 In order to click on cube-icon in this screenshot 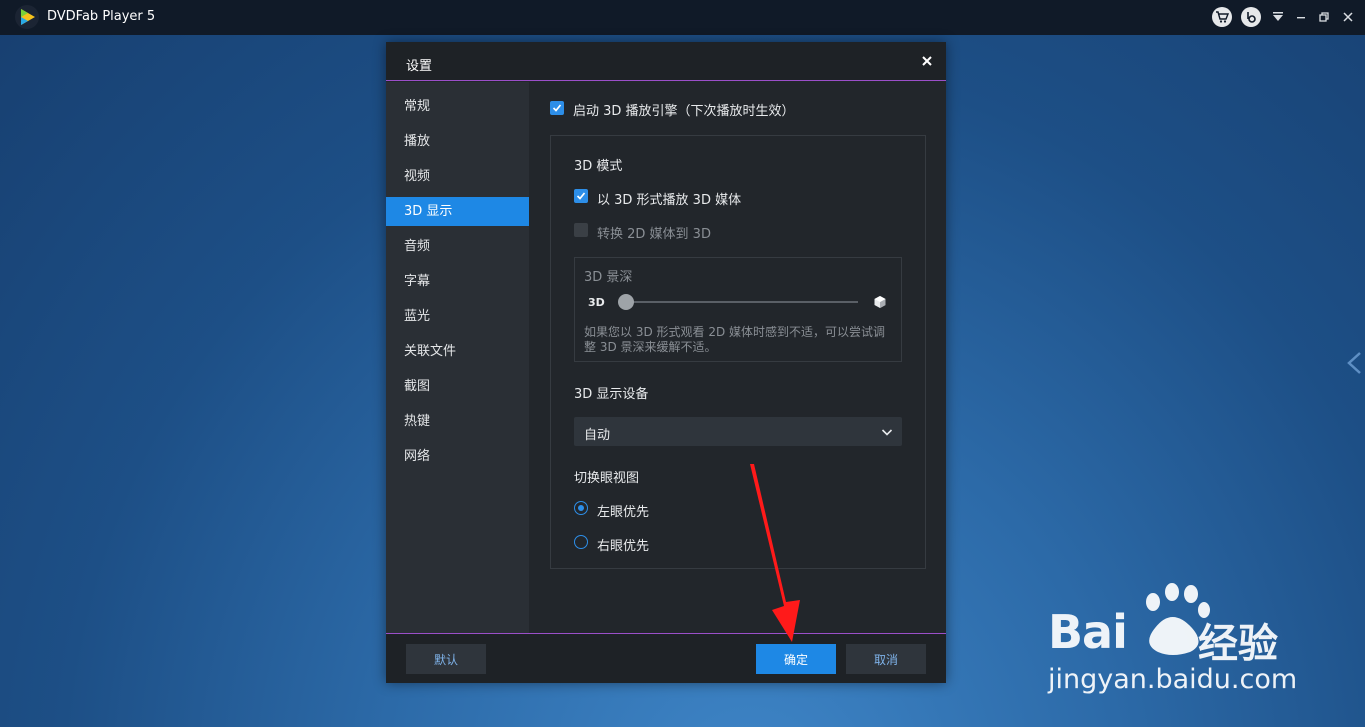, I will do `click(880, 302)`.